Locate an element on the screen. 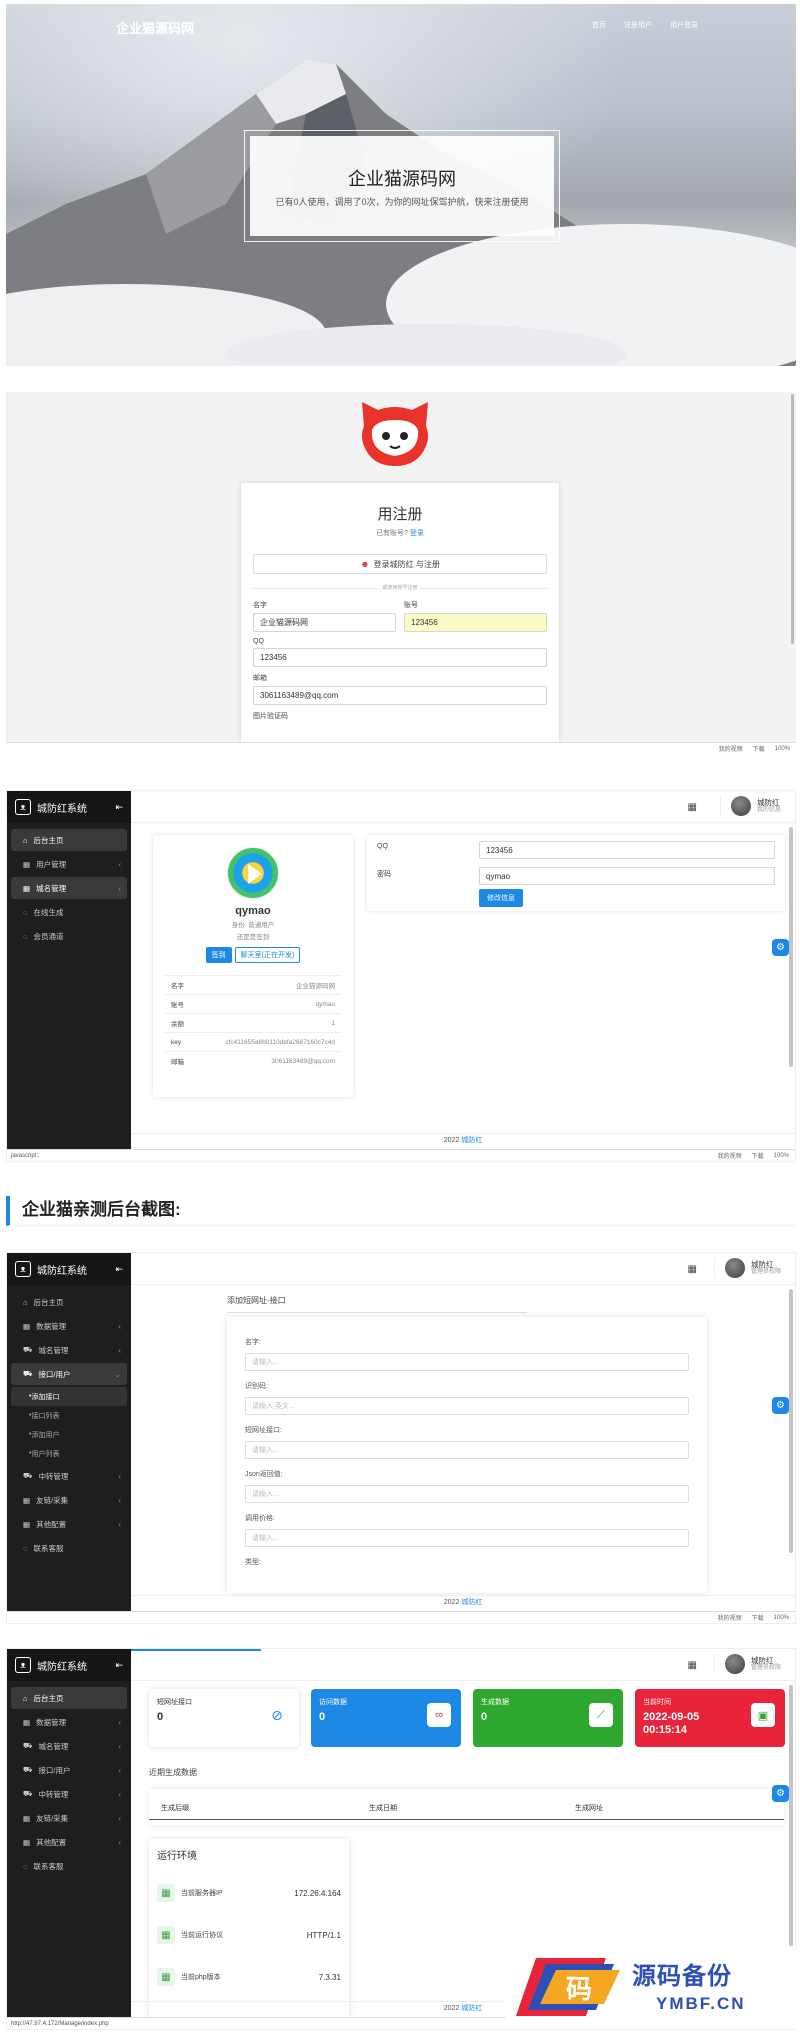 This screenshot has width=800, height=2033. watermark-text: 源码备份 is located at coordinates (682, 1976).